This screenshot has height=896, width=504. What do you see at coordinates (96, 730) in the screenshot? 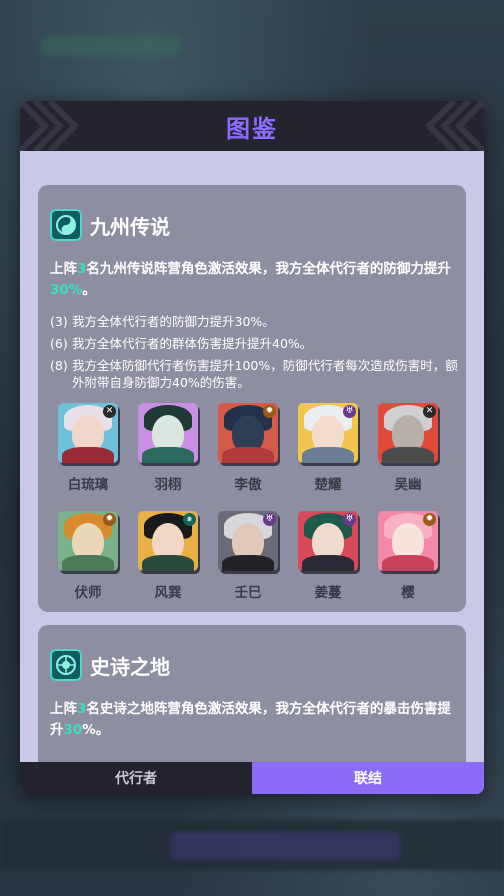
I see `desc-text: %。` at bounding box center [96, 730].